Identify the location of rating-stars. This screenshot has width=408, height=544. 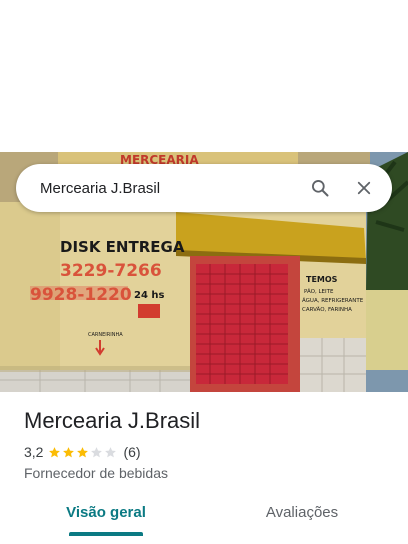
(83, 452).